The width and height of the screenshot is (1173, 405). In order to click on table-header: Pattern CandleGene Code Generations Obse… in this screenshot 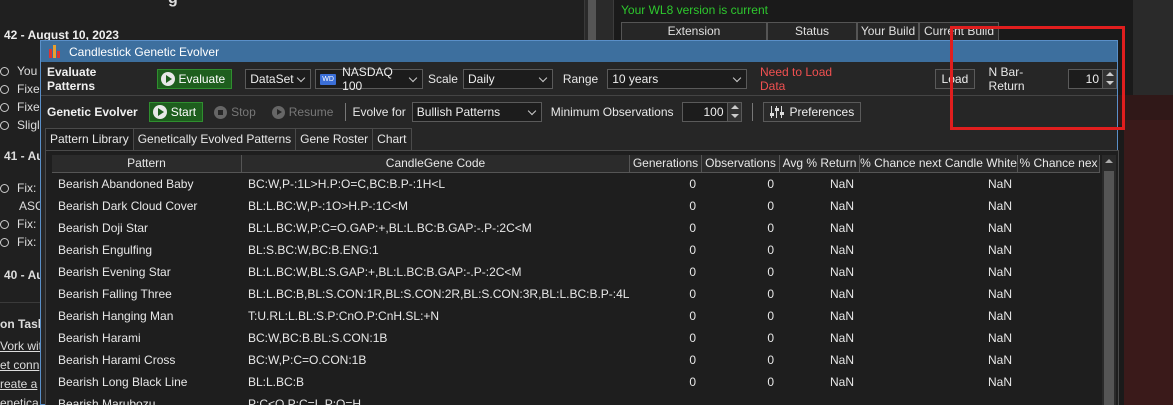, I will do `click(576, 164)`.